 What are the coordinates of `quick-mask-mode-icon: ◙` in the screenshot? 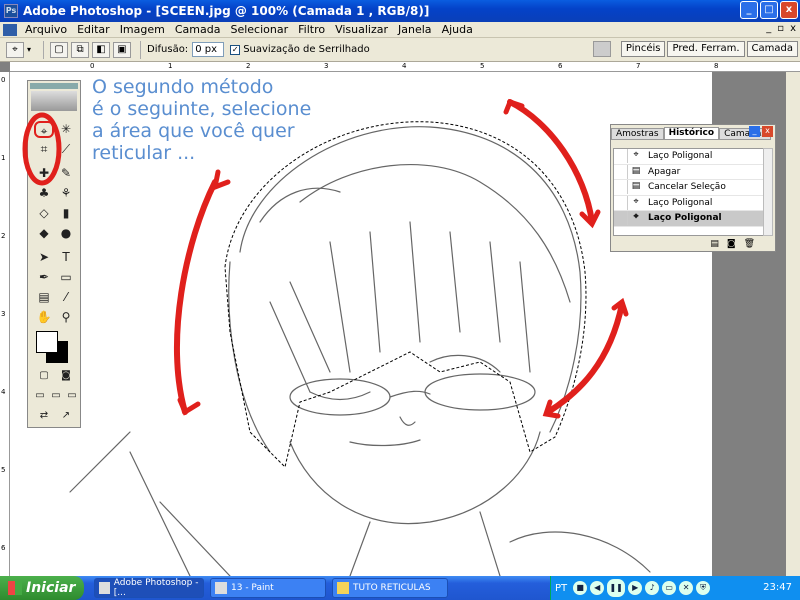 It's located at (66, 375).